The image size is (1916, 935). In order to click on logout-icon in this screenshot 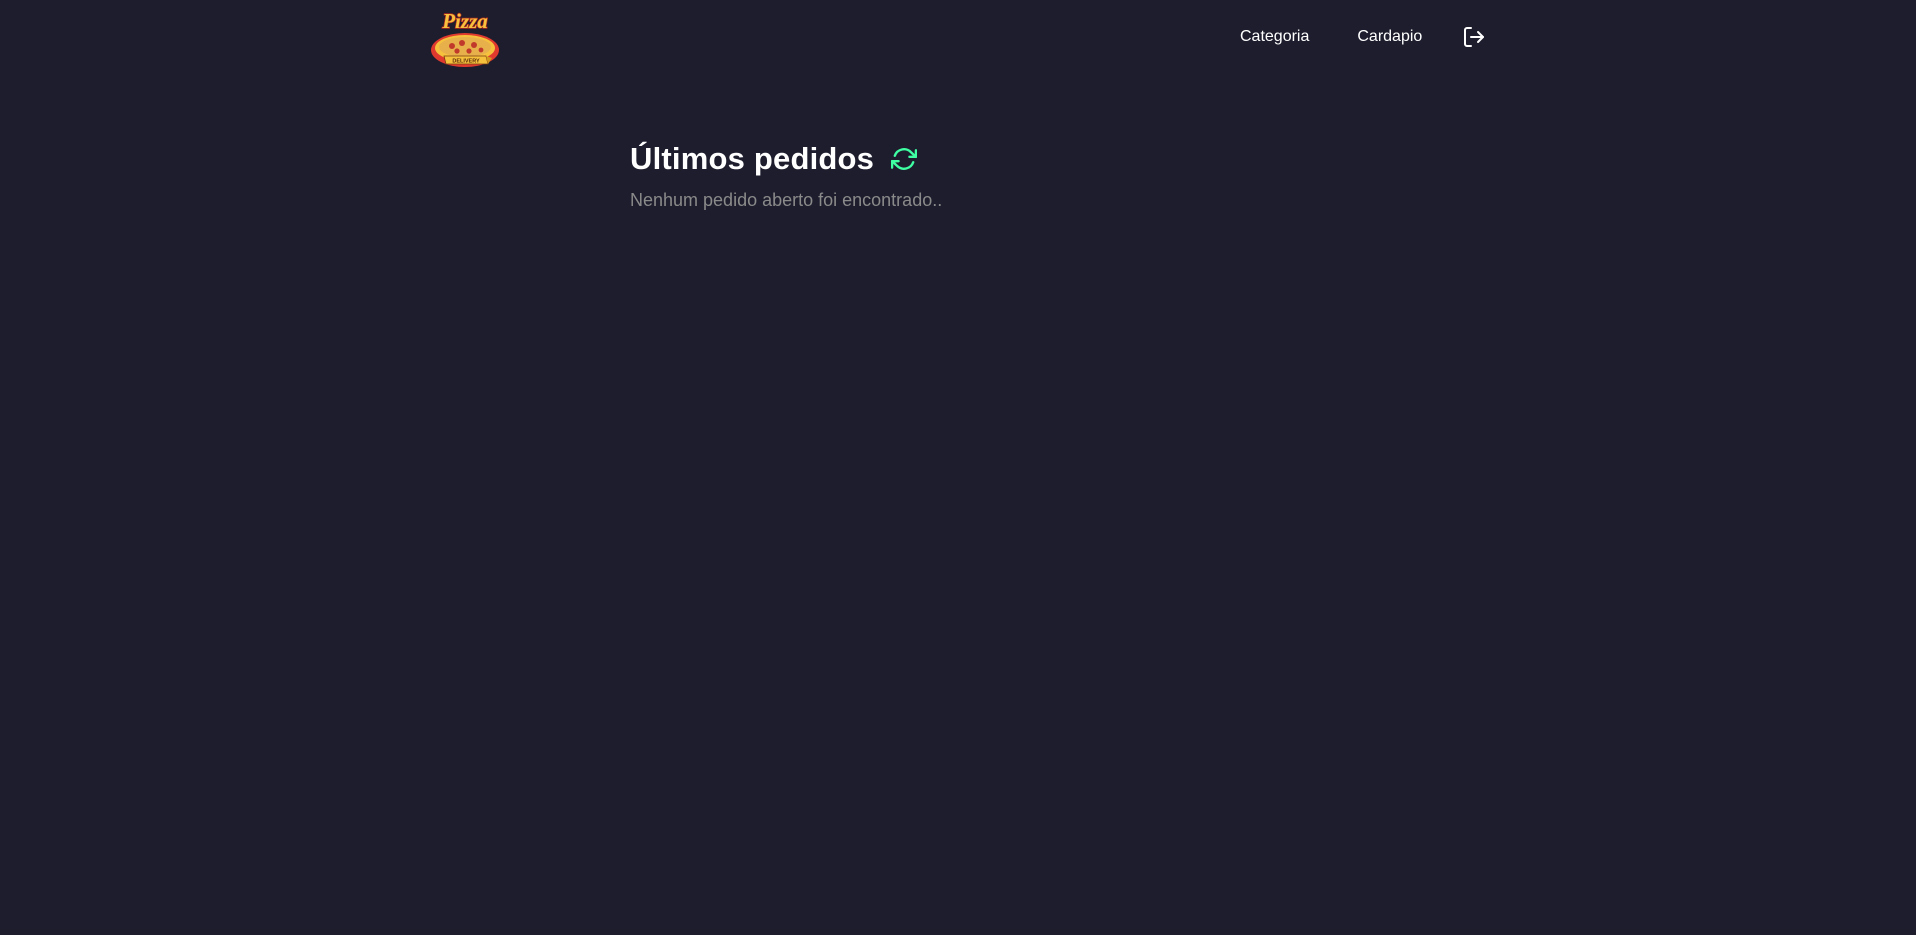, I will do `click(1474, 36)`.